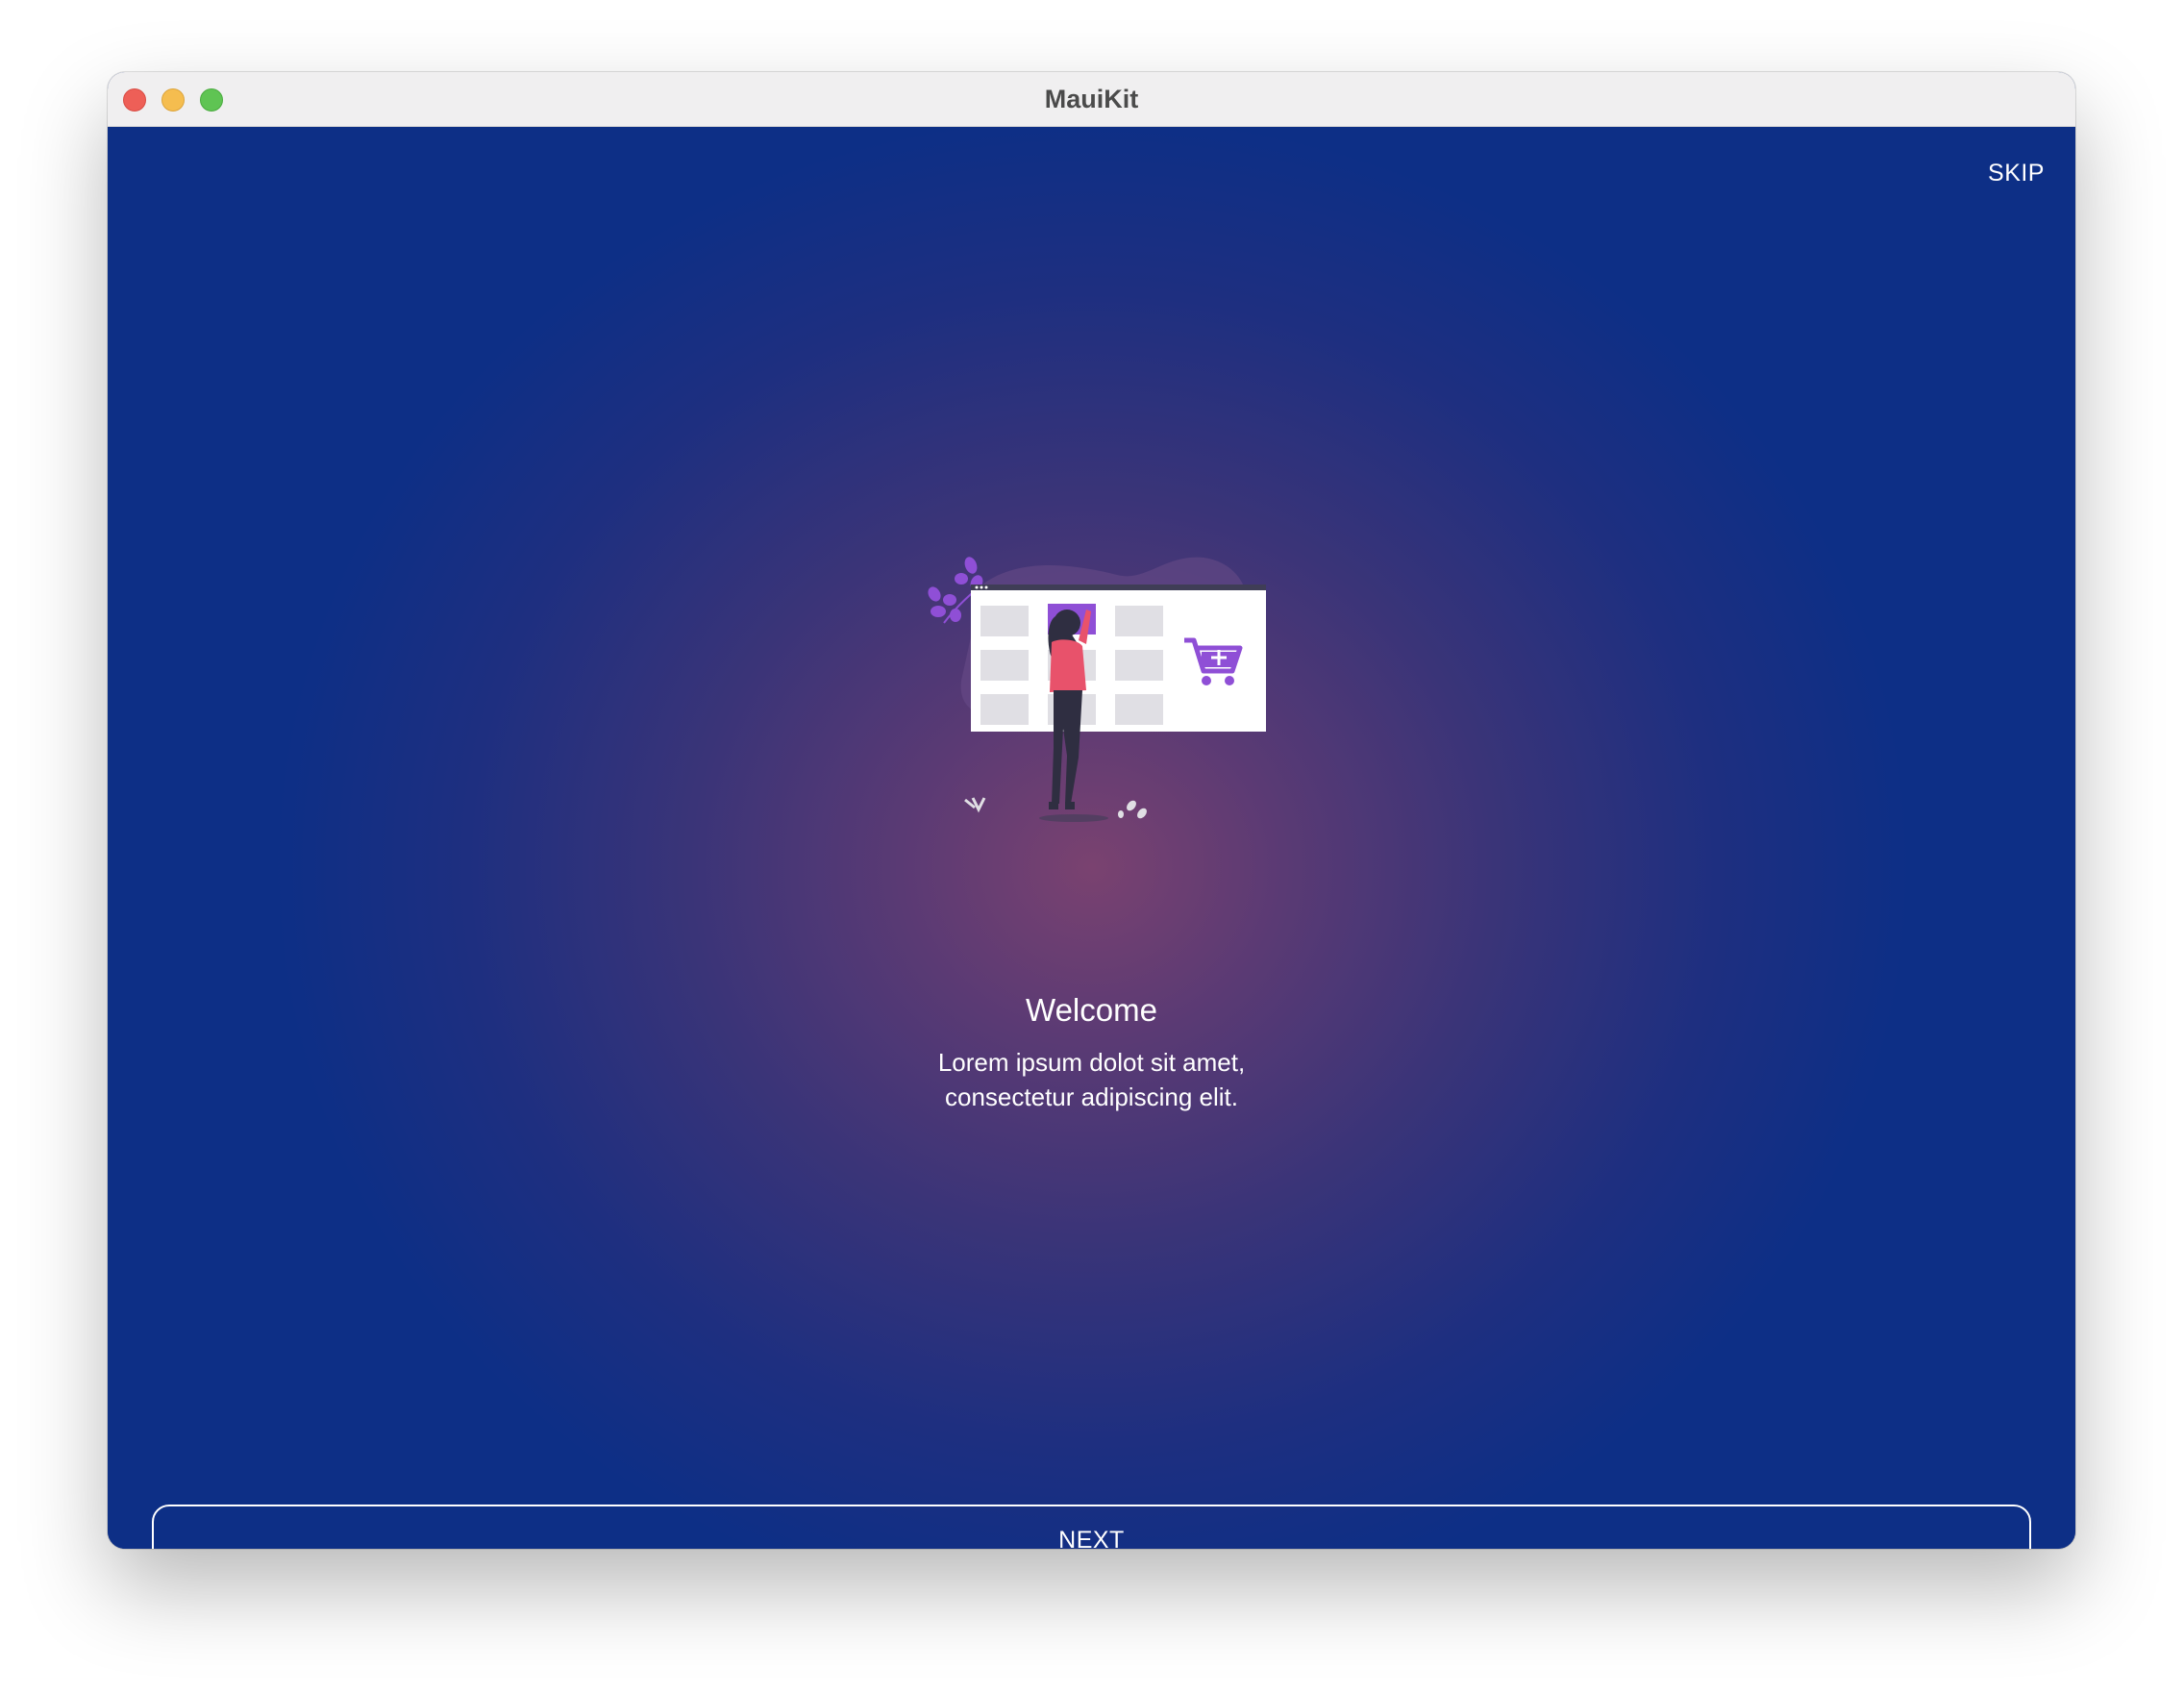 This screenshot has height=1692, width=2184. I want to click on title-bar: MauiKit, so click(1092, 99).